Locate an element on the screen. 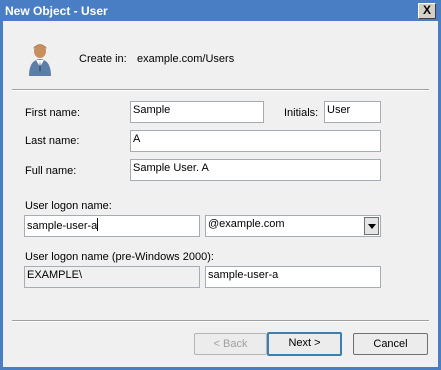 This screenshot has height=370, width=441. pre2000-domain-field: EXAMPLE\ is located at coordinates (112, 277).